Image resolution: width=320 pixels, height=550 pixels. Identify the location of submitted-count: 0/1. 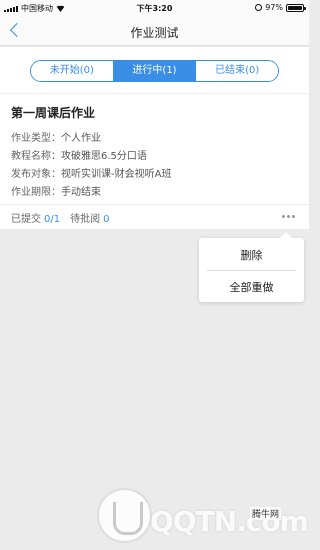
(52, 219).